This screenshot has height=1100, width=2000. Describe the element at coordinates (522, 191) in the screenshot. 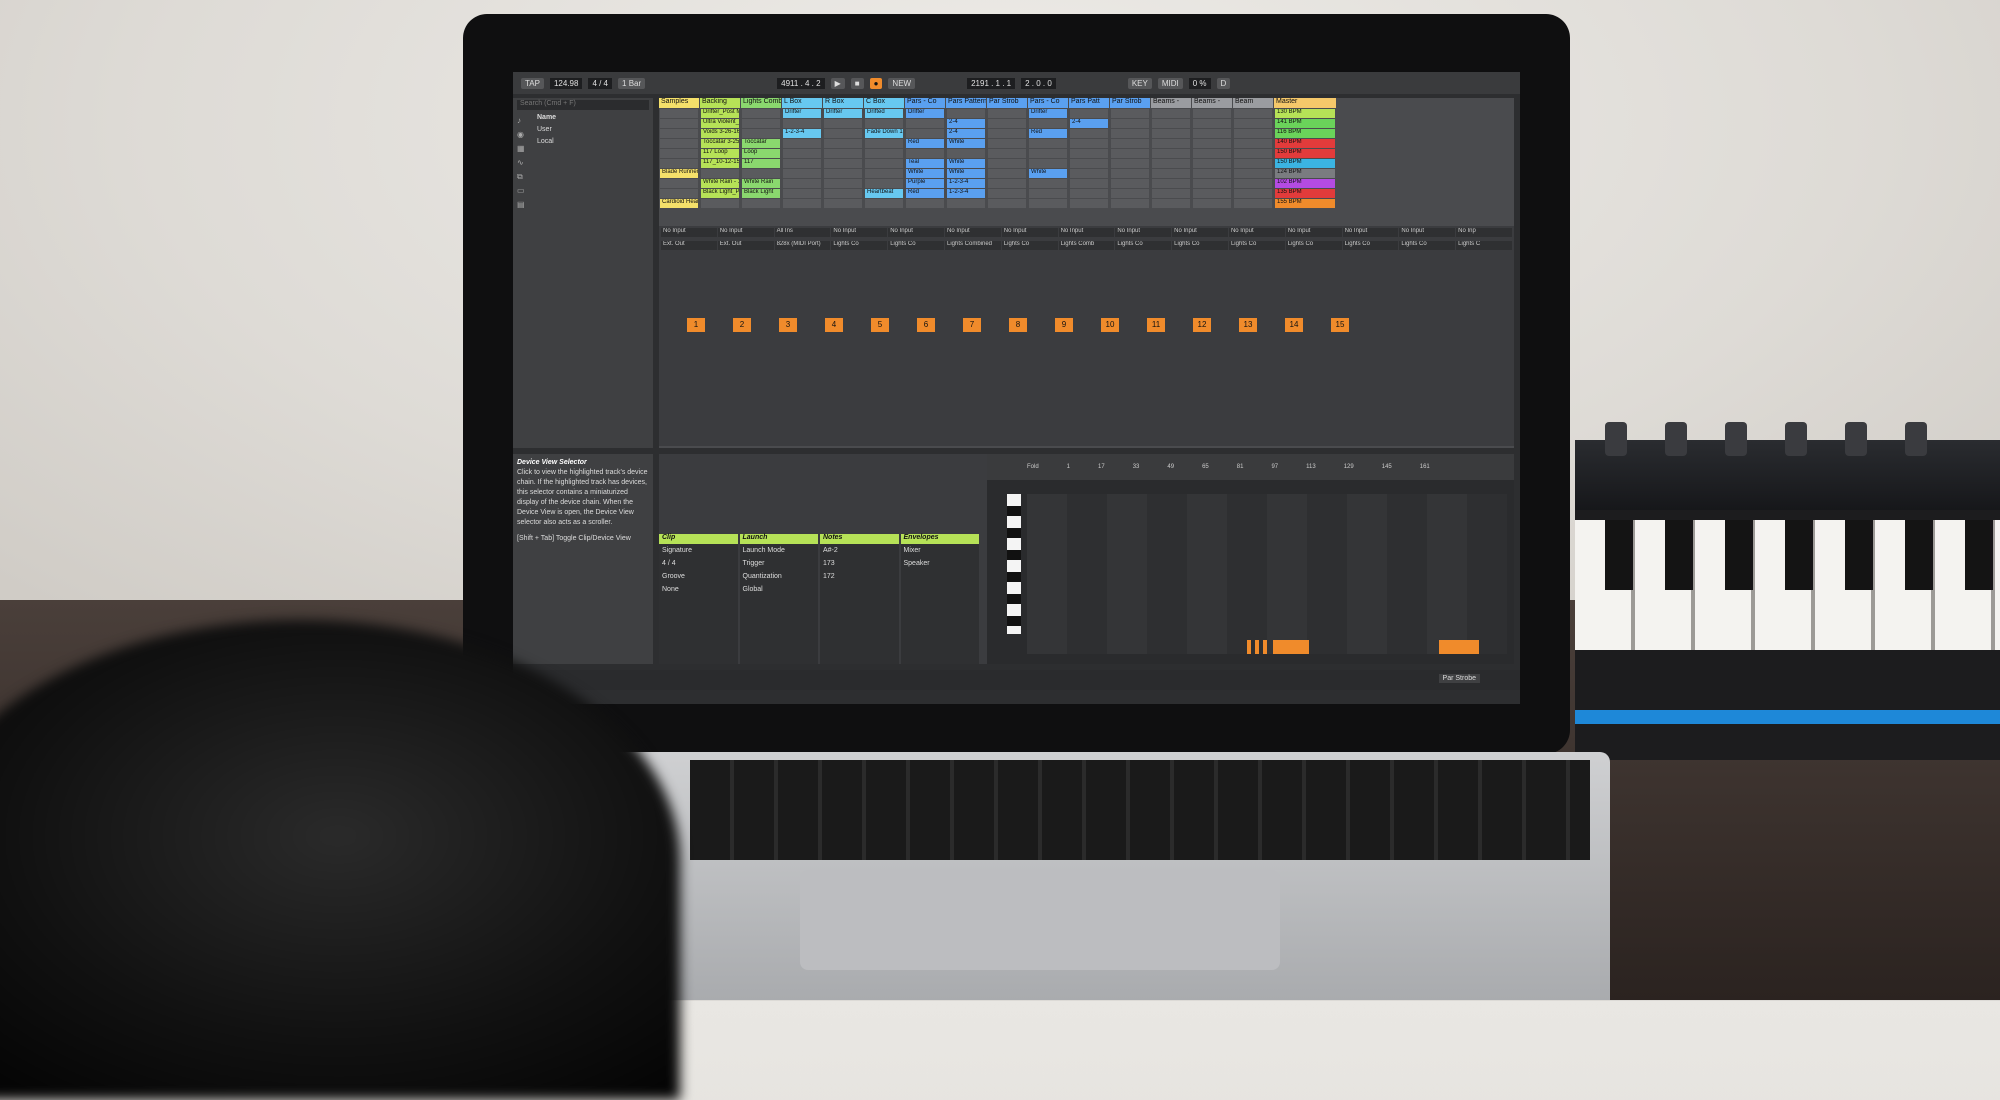

I see `plugins-icon: ▭` at that location.